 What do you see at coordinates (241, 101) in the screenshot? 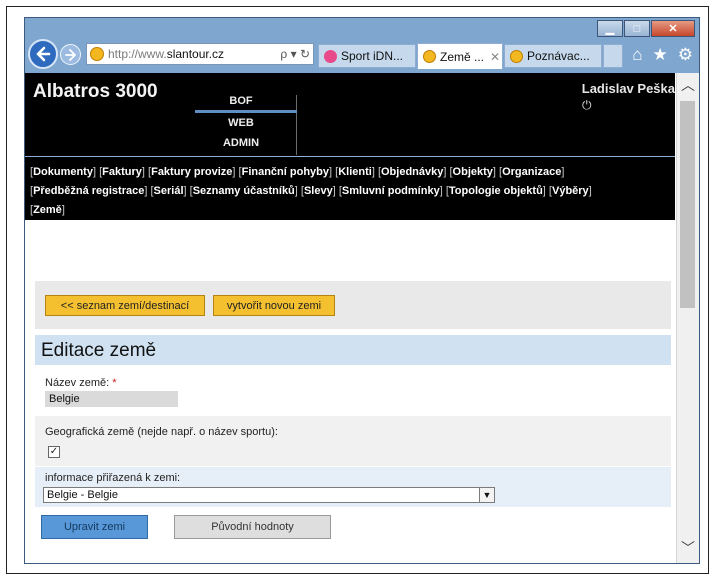
I see `module-tab-bof: BOF` at bounding box center [241, 101].